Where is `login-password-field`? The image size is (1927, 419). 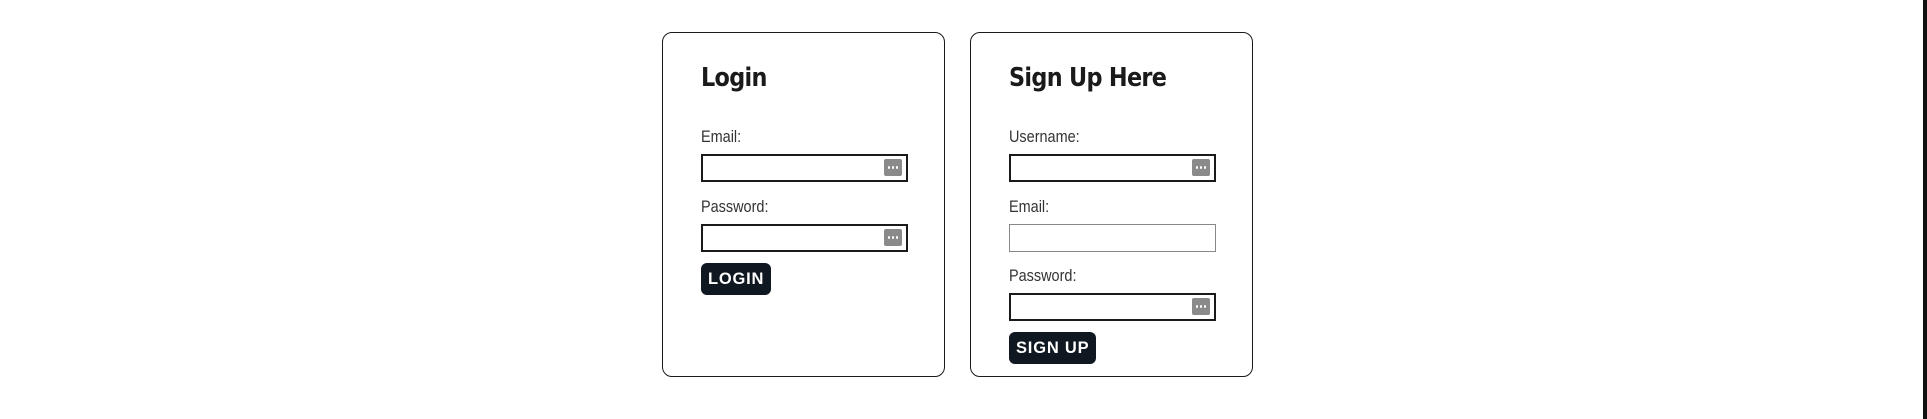
login-password-field is located at coordinates (804, 238).